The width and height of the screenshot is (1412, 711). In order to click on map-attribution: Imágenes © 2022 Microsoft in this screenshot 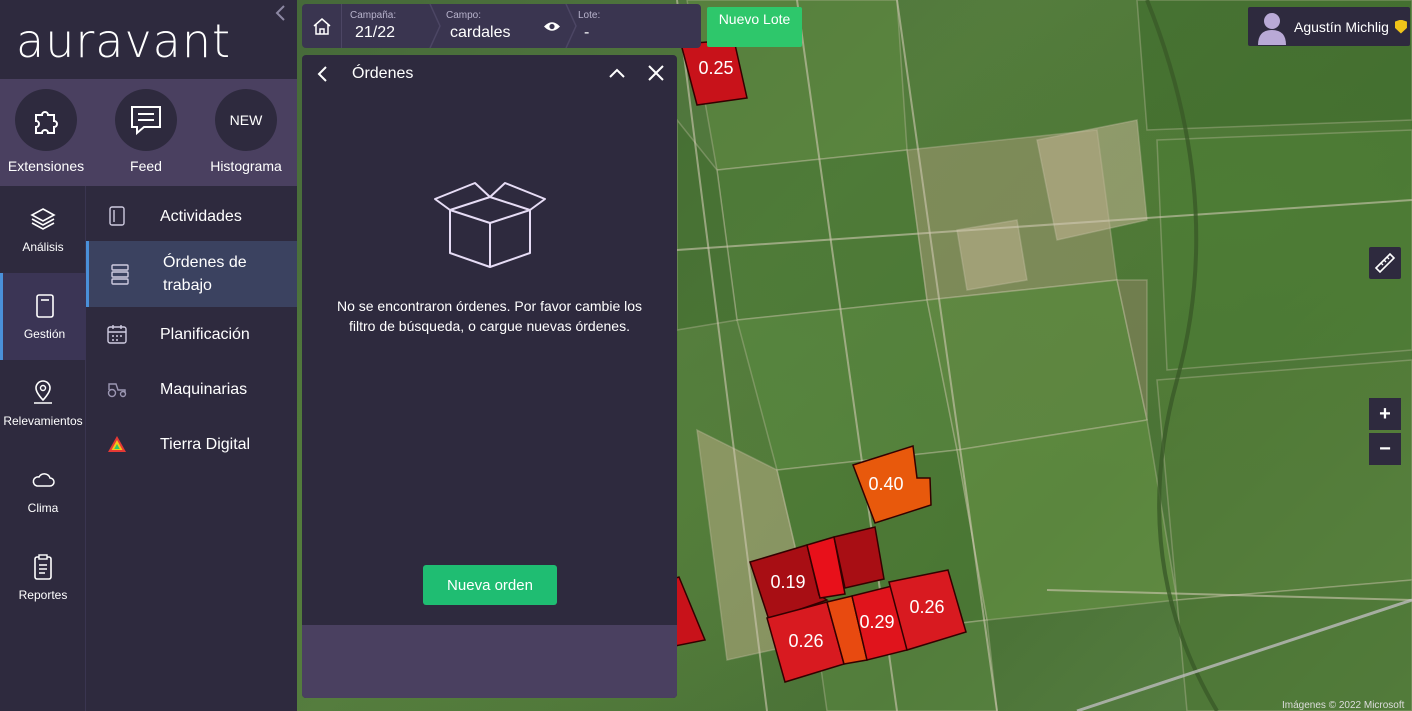, I will do `click(1343, 705)`.